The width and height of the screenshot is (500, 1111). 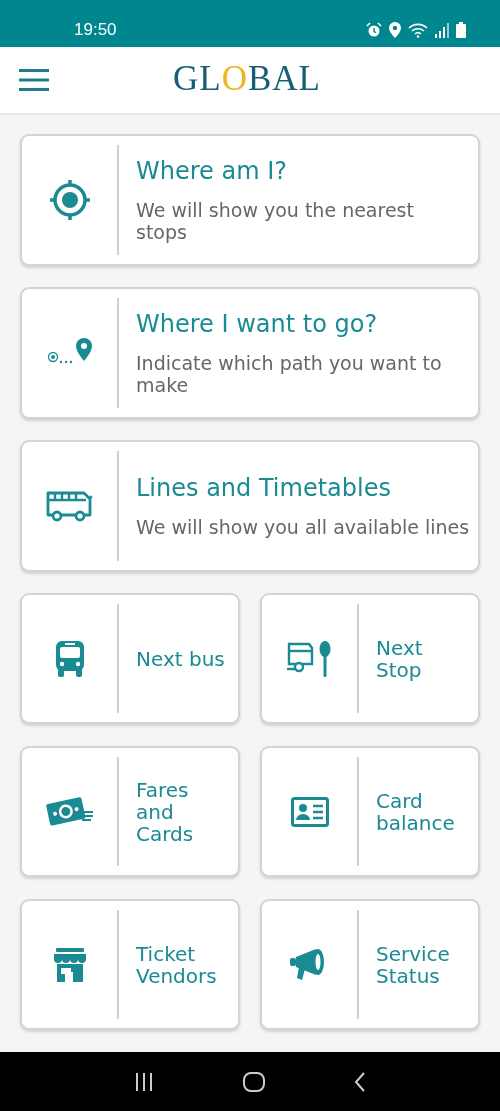 I want to click on location-icon, so click(x=395, y=29).